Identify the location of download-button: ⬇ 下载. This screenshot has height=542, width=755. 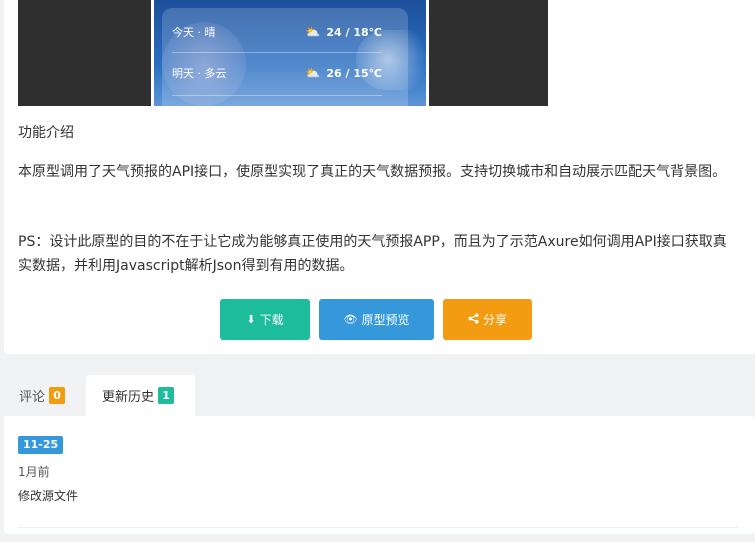
(265, 319).